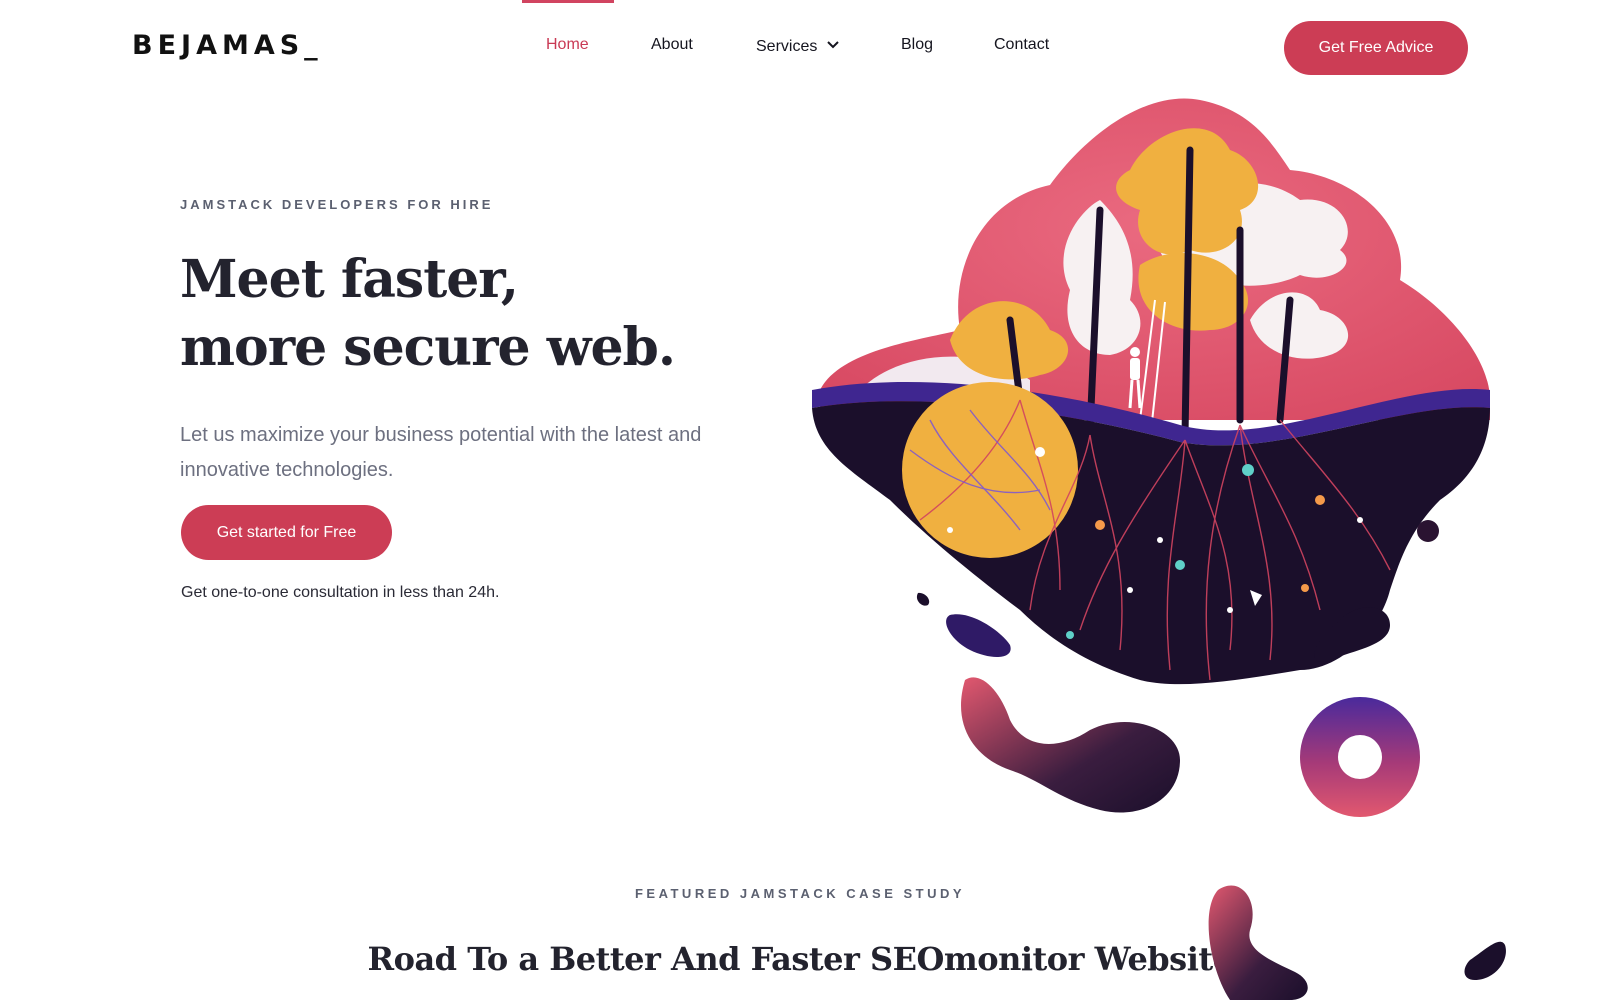 This screenshot has height=1000, width=1600. Describe the element at coordinates (568, 1) in the screenshot. I see `active-nav-indicator` at that location.